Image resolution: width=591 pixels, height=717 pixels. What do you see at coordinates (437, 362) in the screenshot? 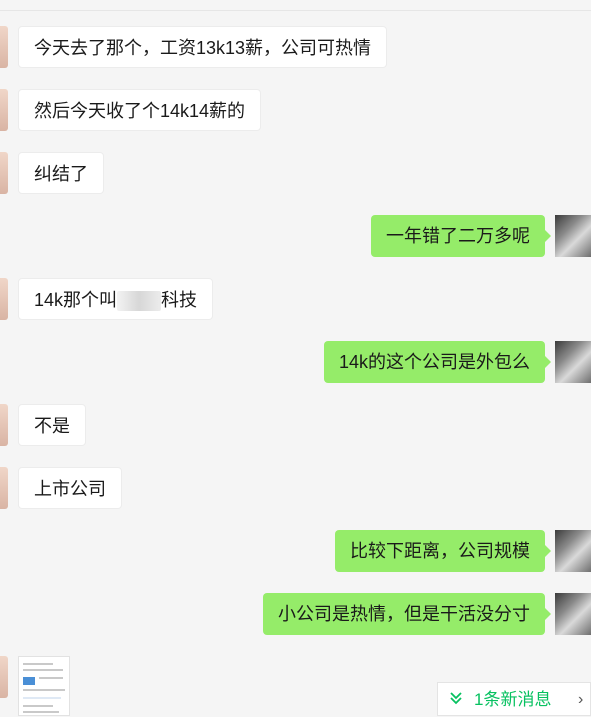
I see `sent-message-bubble: 14k的这个公司是外包么` at bounding box center [437, 362].